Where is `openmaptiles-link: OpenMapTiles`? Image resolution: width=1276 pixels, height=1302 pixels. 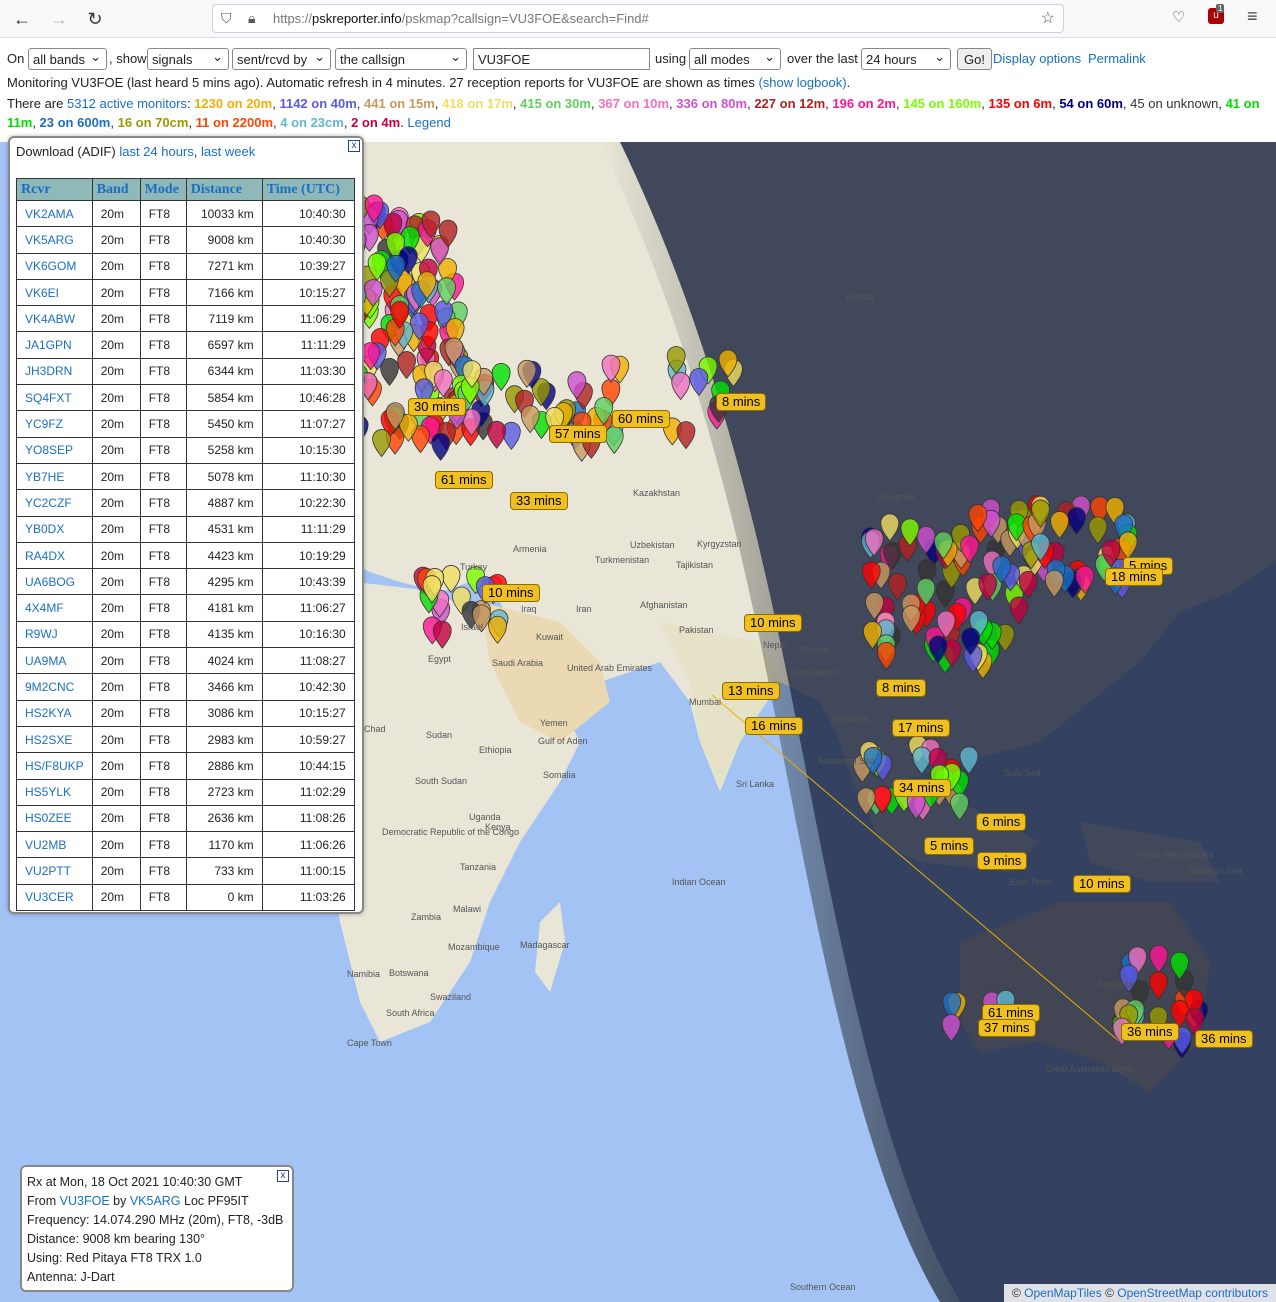 openmaptiles-link: OpenMapTiles is located at coordinates (1063, 1293).